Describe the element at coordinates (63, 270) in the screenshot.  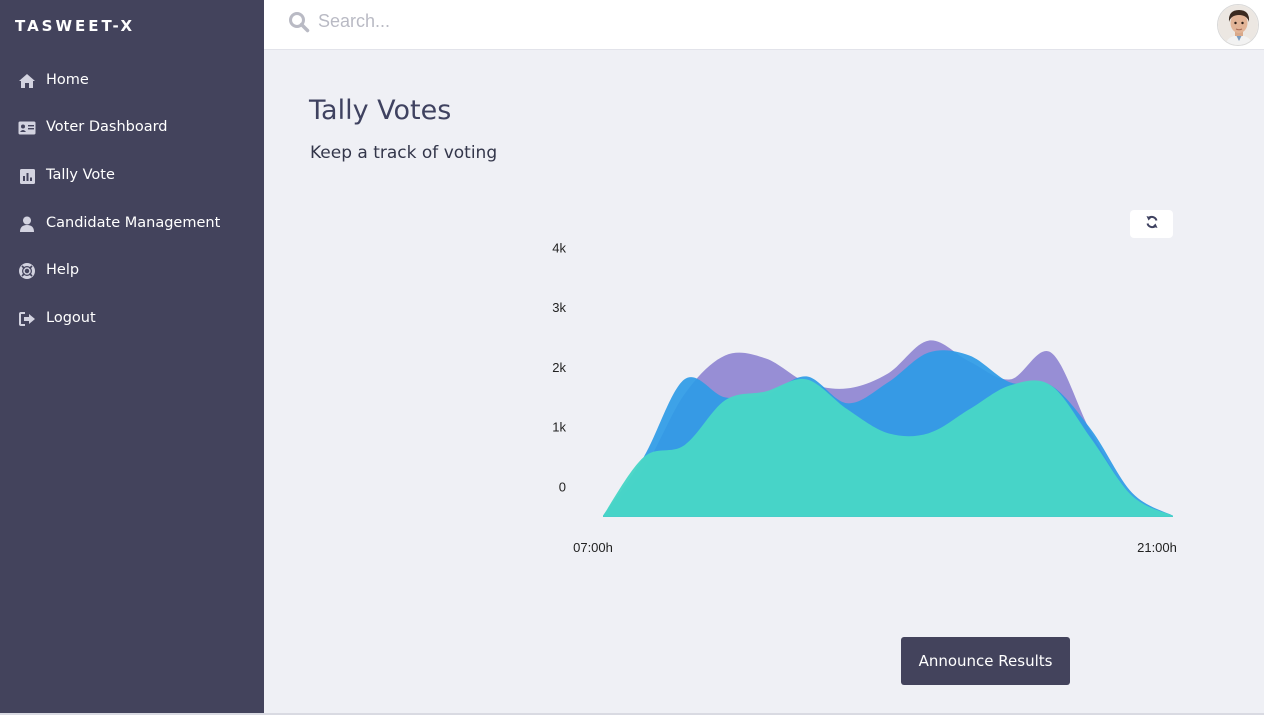
I see `sidebar-item-label: Help` at that location.